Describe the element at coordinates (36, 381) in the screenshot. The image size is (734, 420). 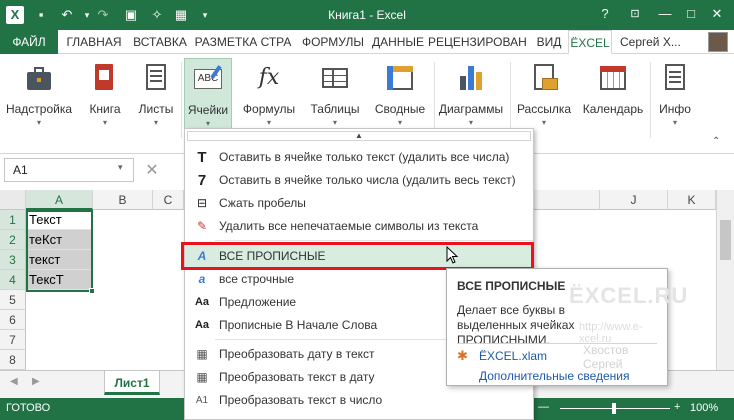
I see `sheet-next-icon: ▶` at that location.